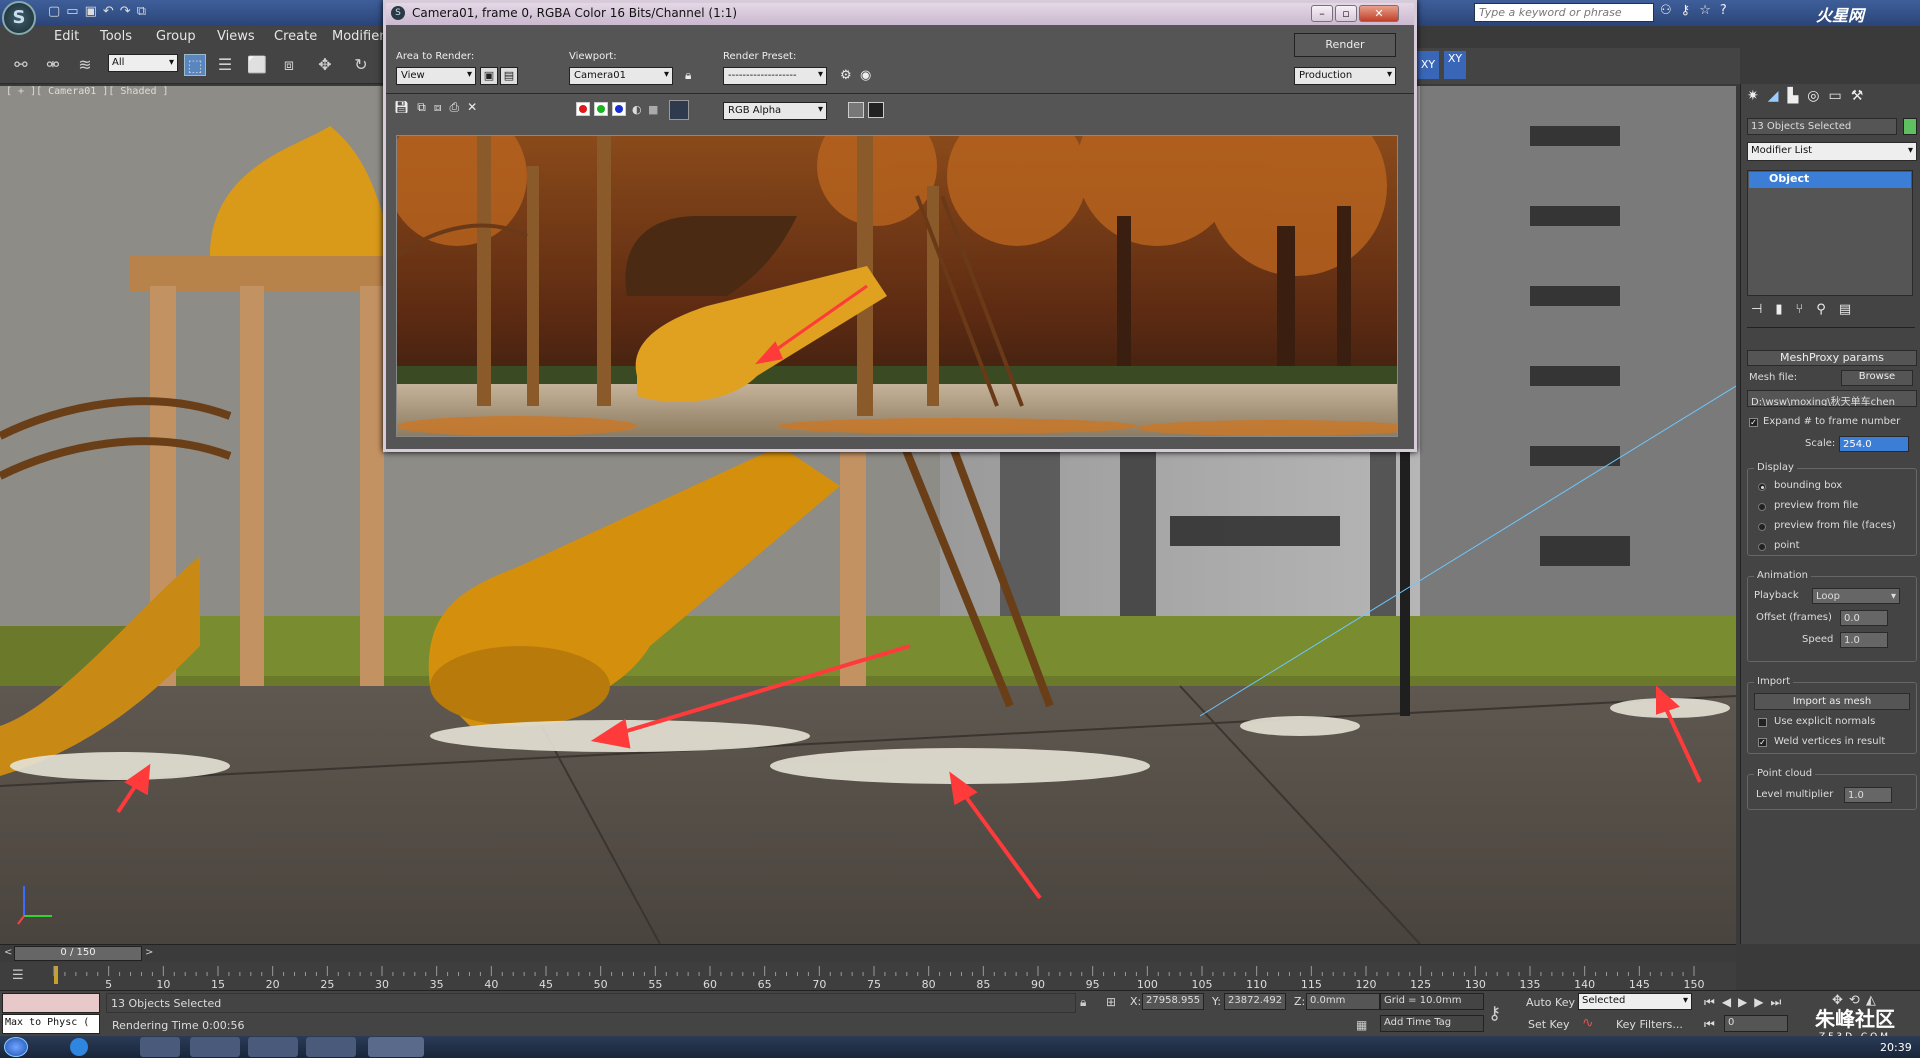 The height and width of the screenshot is (1058, 1920). What do you see at coordinates (1762, 507) in the screenshot?
I see `radio-preview-file` at bounding box center [1762, 507].